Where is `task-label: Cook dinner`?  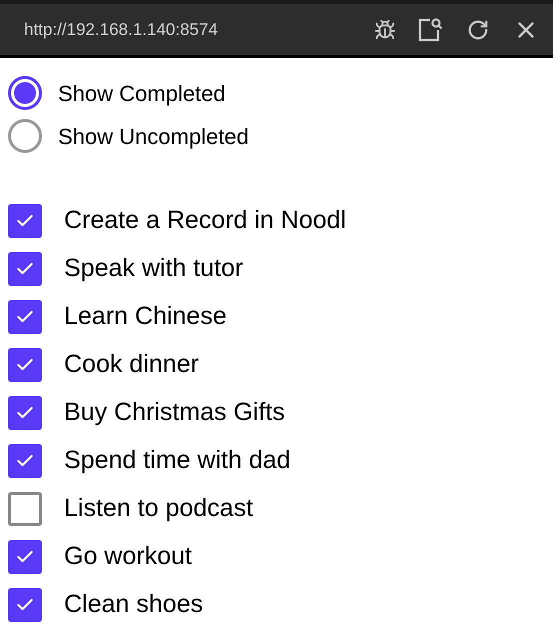
task-label: Cook dinner is located at coordinates (131, 364).